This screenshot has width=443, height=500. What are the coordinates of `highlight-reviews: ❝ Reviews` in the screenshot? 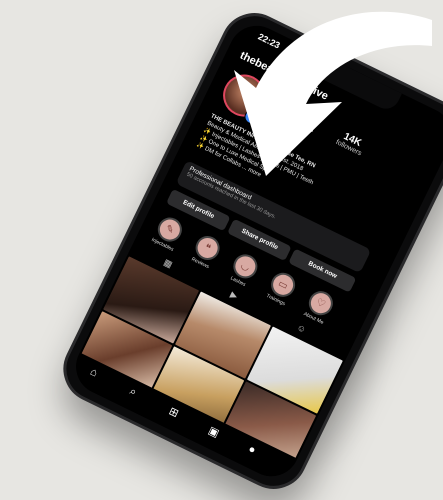 It's located at (206, 252).